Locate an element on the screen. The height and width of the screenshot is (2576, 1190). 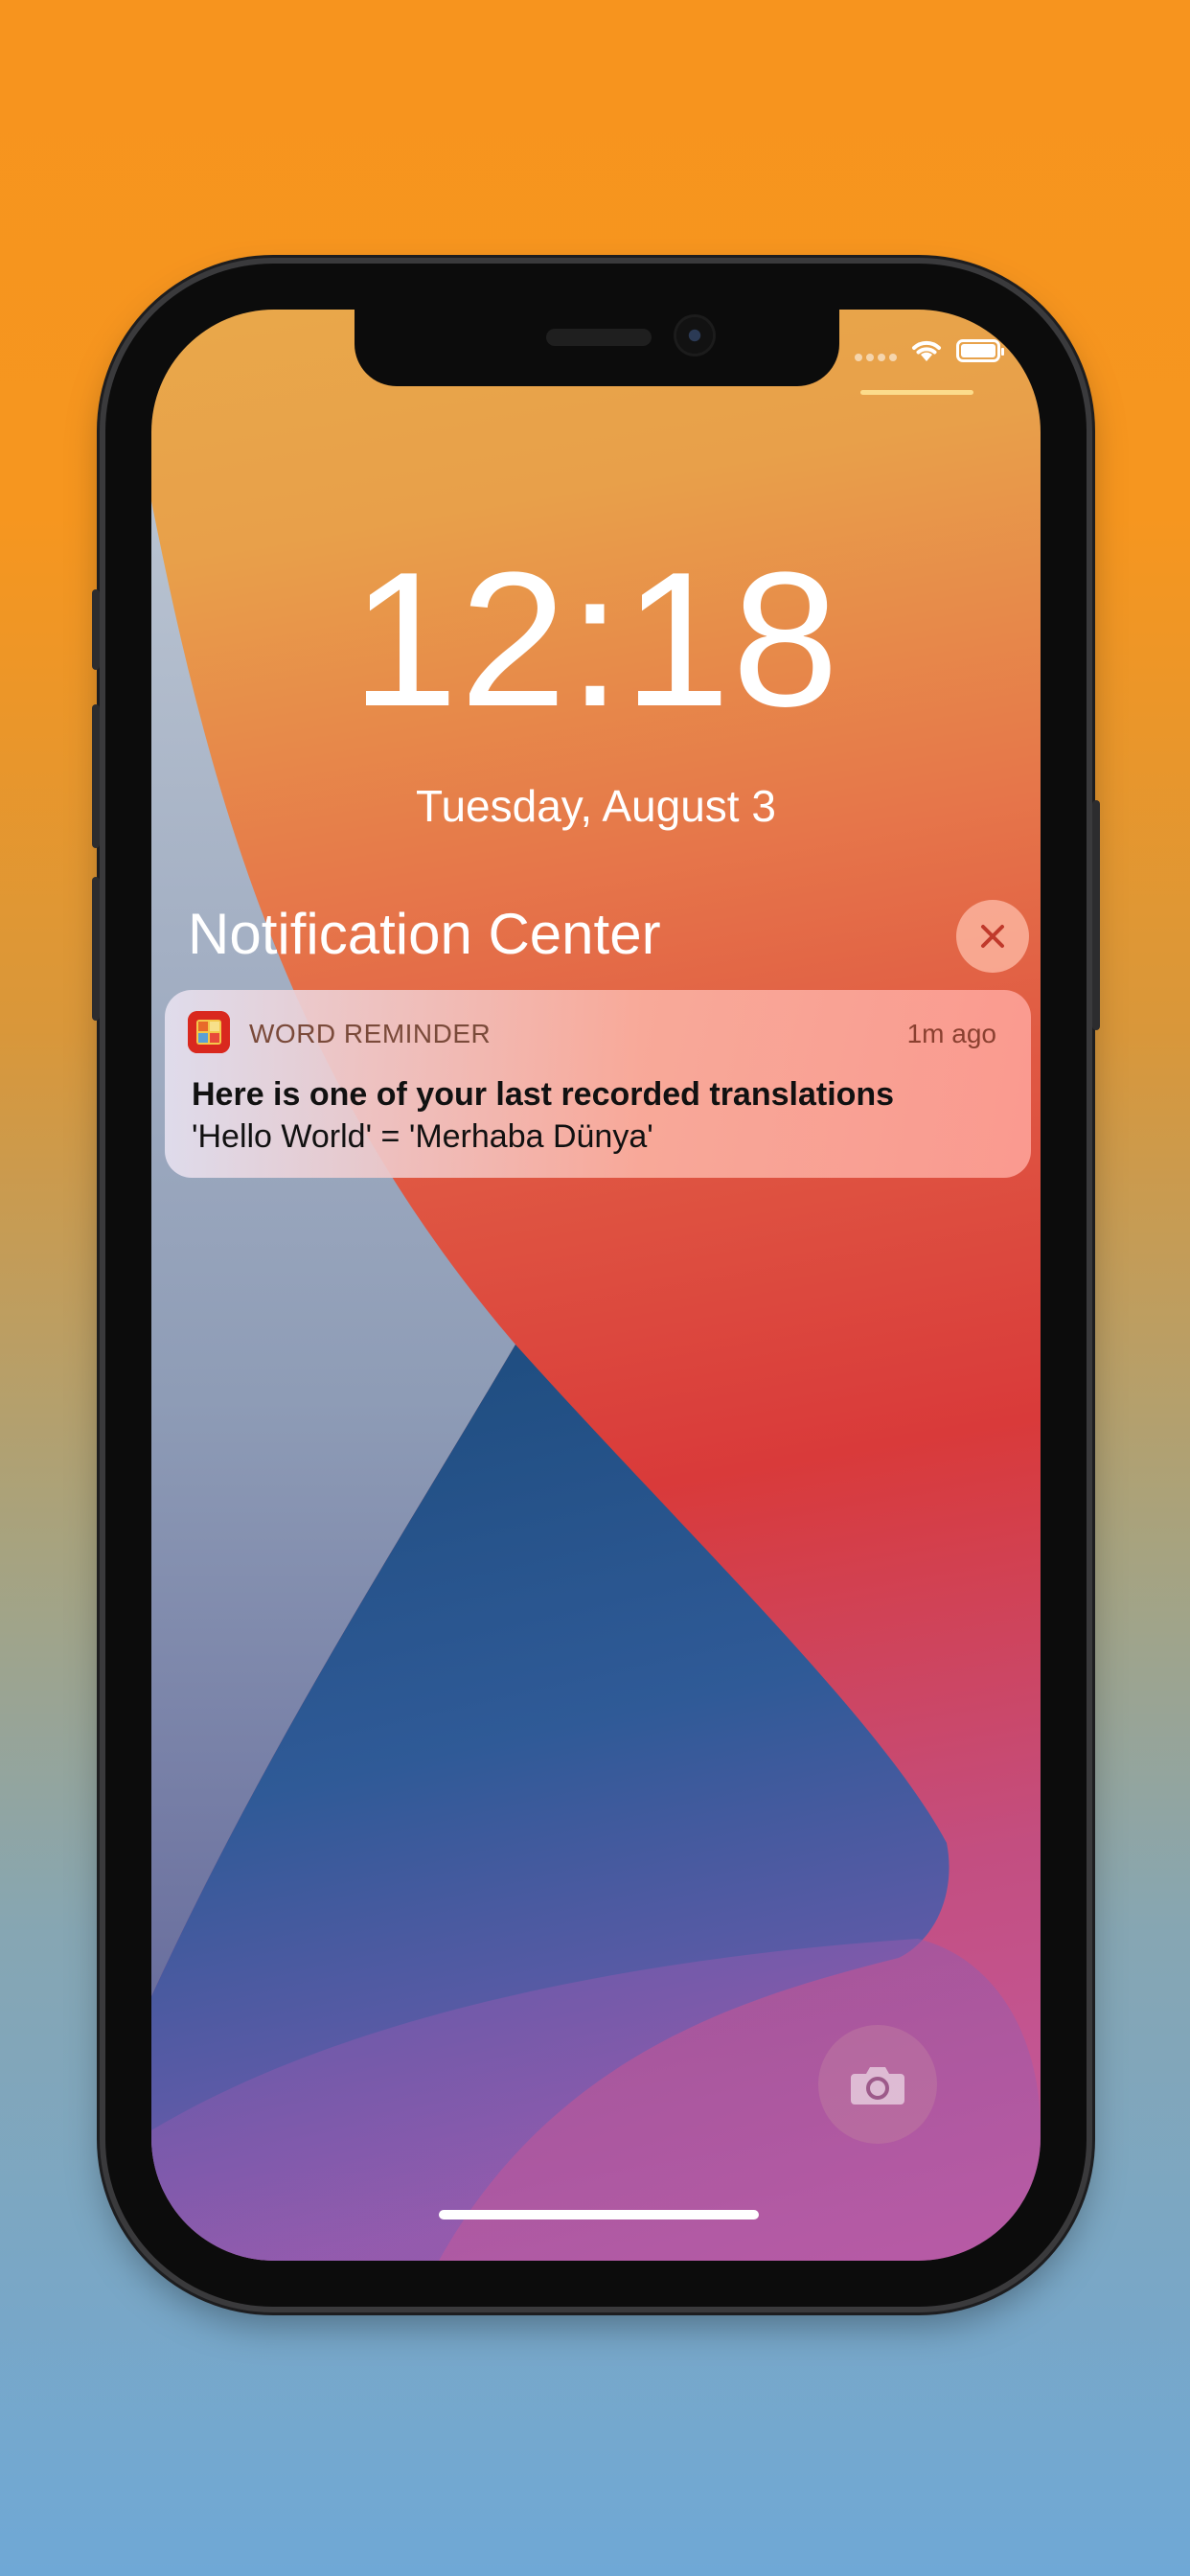
signal-dots-icon is located at coordinates (876, 357).